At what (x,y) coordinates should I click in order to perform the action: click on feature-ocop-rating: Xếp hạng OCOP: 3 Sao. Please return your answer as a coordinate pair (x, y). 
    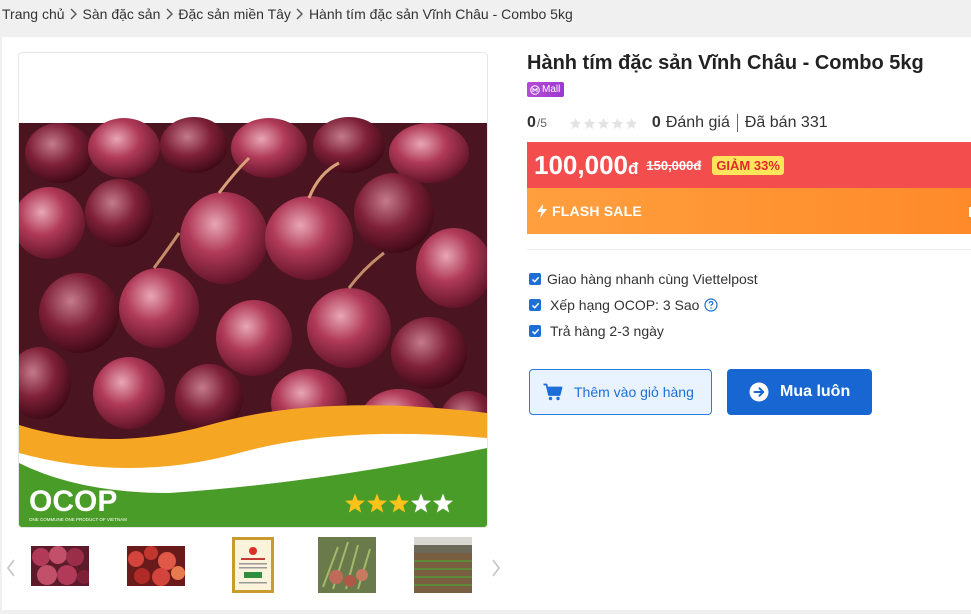
    Looking at the image, I should click on (624, 305).